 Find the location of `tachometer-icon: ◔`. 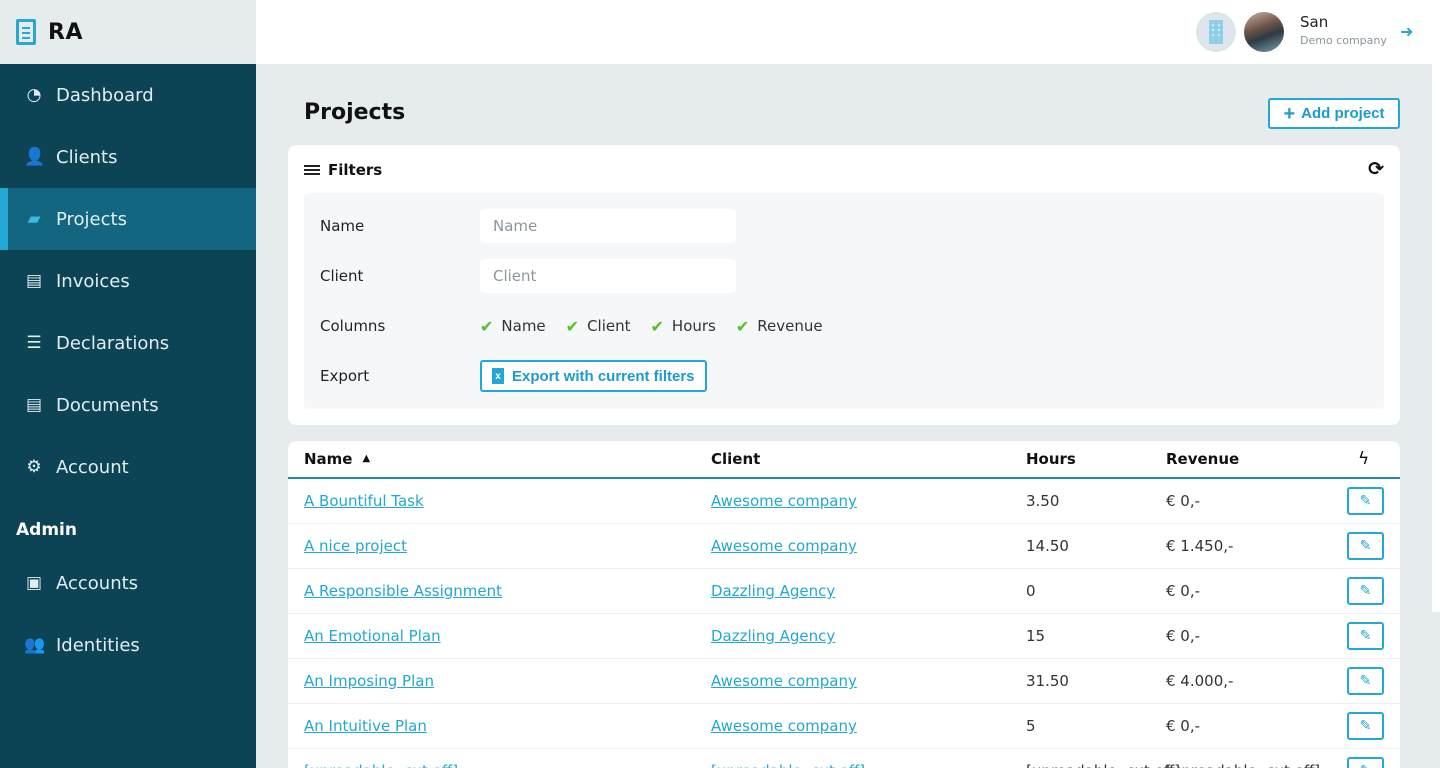

tachometer-icon: ◔ is located at coordinates (34, 95).